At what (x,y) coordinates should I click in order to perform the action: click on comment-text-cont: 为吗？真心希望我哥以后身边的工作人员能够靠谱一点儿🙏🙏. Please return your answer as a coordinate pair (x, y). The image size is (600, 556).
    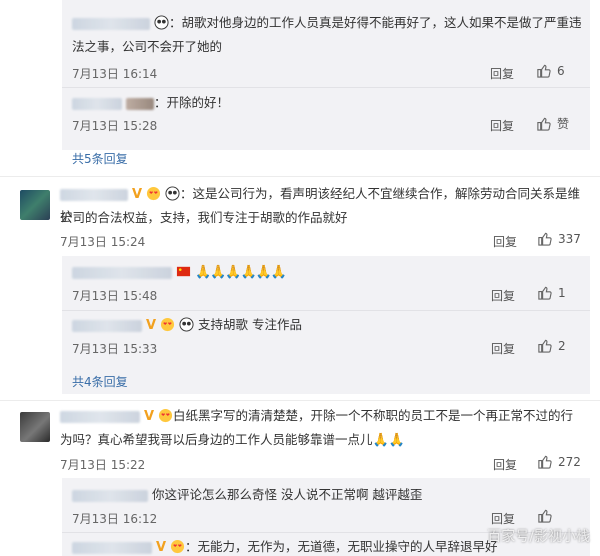
    Looking at the image, I should click on (232, 440).